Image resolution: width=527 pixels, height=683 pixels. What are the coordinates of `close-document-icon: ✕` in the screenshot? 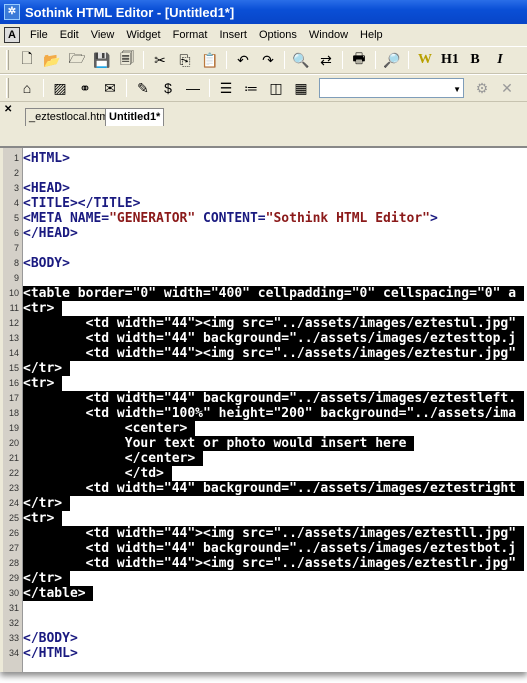 It's located at (8, 109).